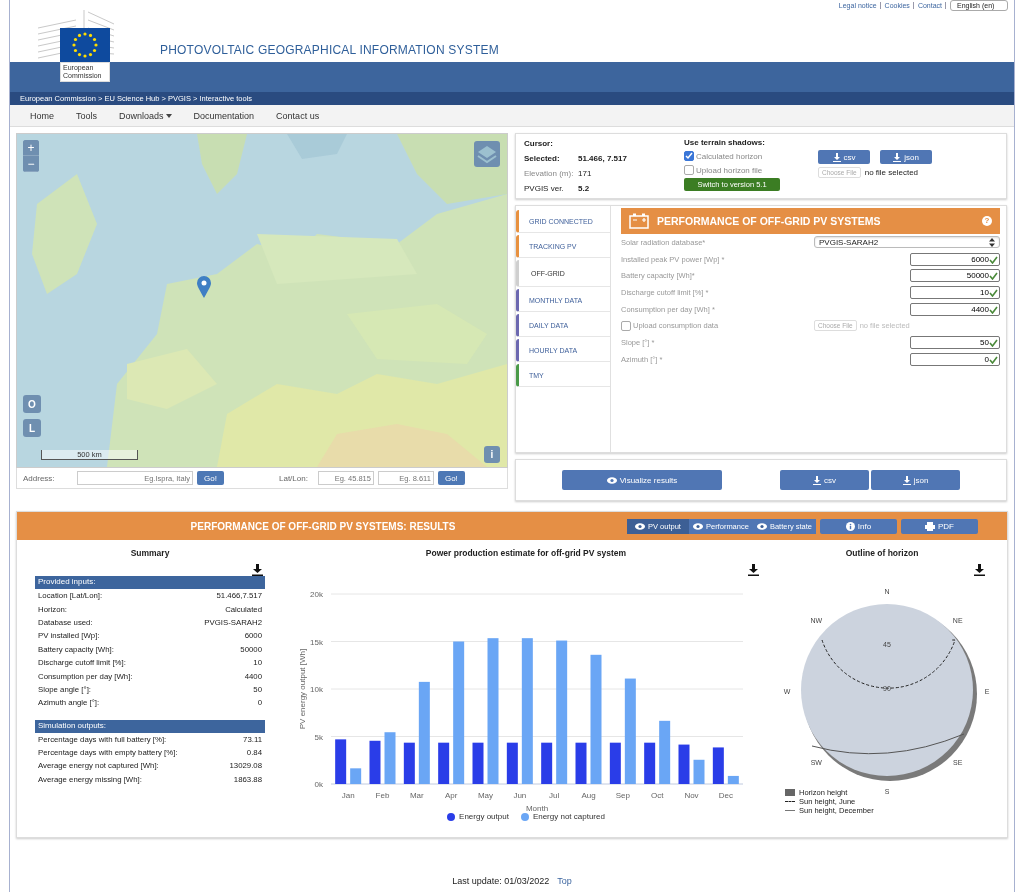  I want to click on x-tick-label: Mar, so click(416, 795).